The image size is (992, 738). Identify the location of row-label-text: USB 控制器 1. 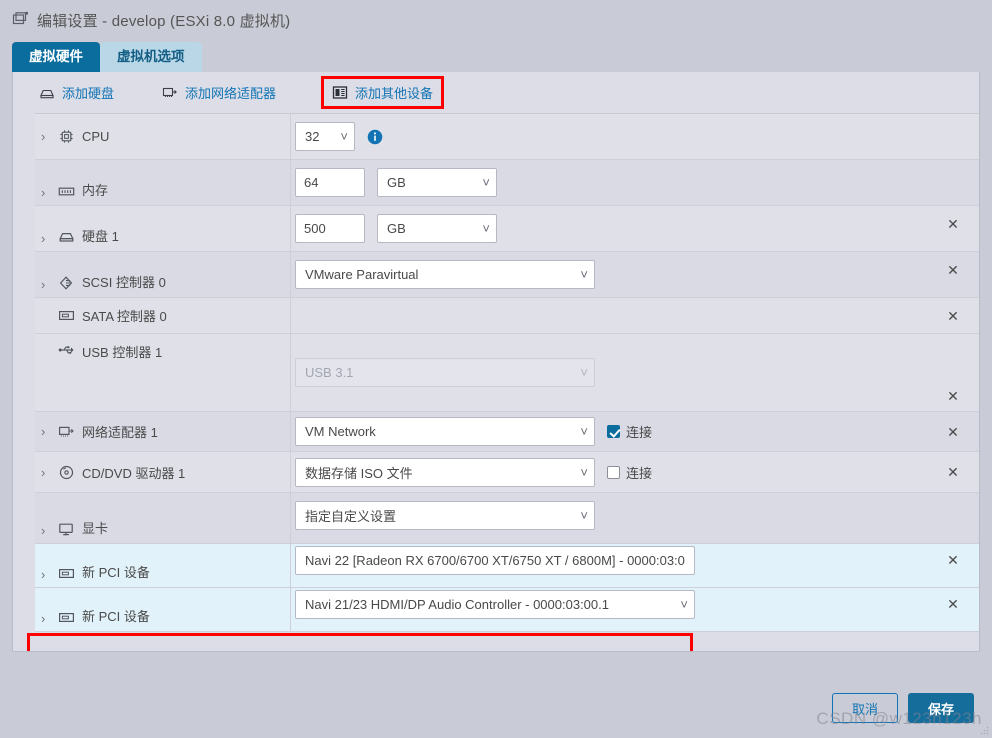
(122, 352).